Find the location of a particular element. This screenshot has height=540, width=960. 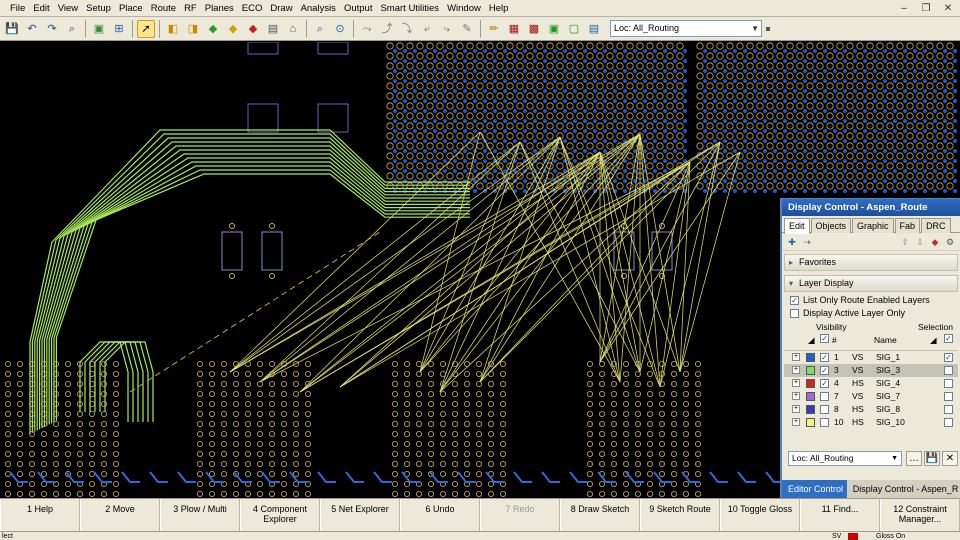

tab-display-control: Display Control - Aspen_R is located at coordinates (903, 489).